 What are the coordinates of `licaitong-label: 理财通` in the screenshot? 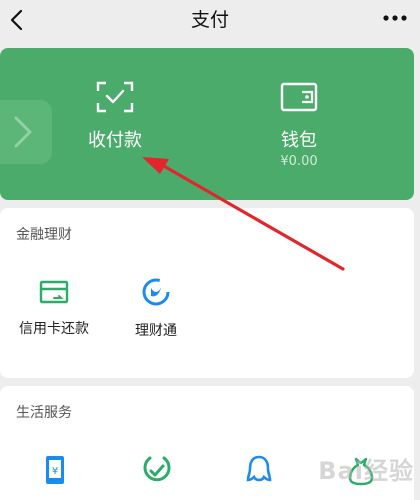 It's located at (156, 331).